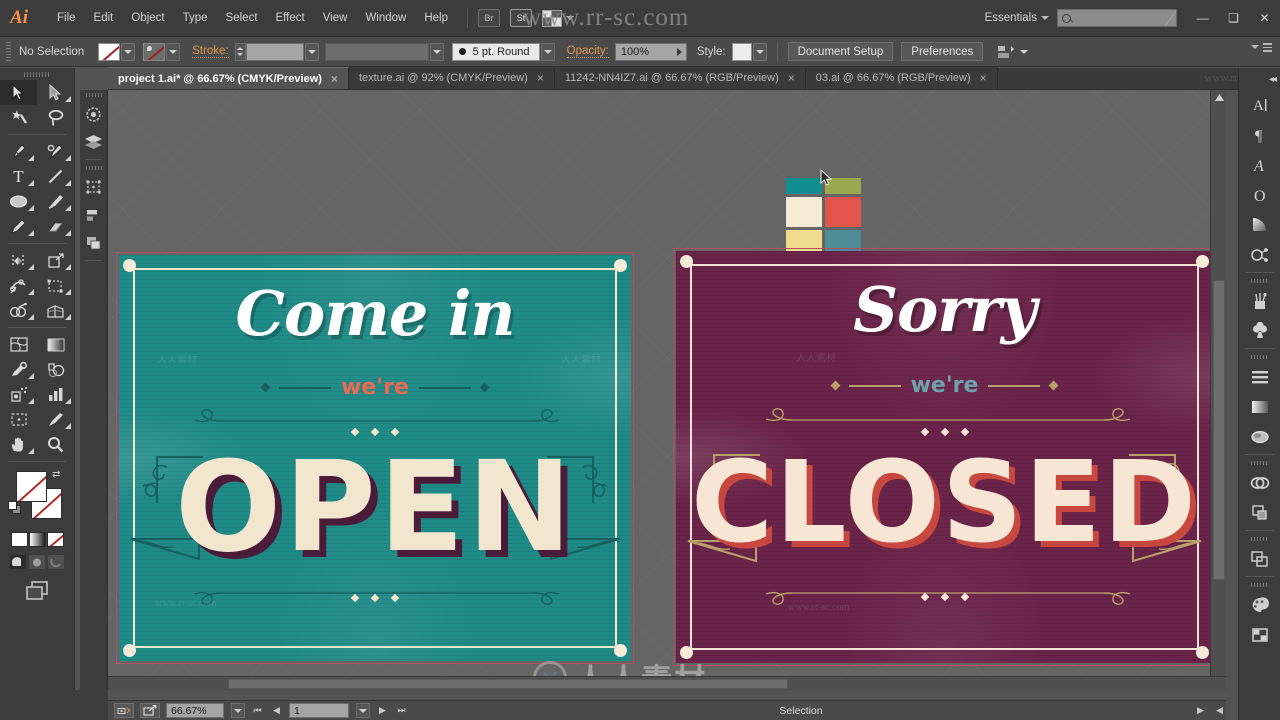  Describe the element at coordinates (552, 18) in the screenshot. I see `arrange-documents-icon` at that location.